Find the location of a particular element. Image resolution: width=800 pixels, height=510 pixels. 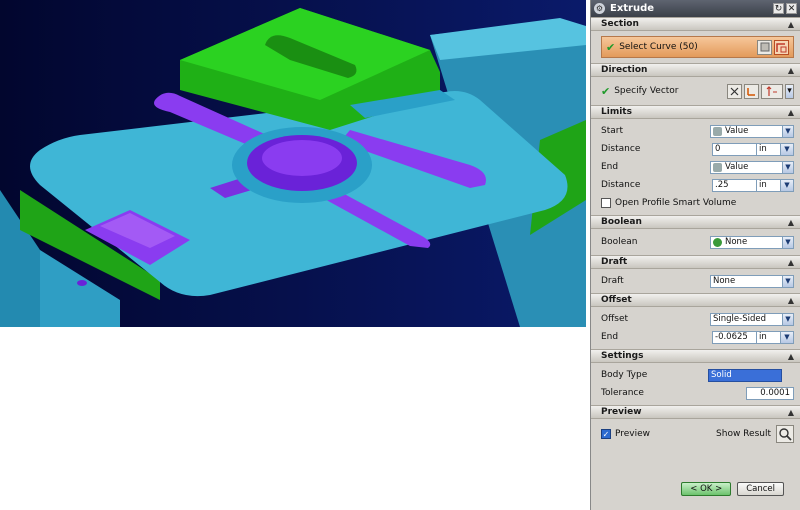

limits-header: Limits ▲ is located at coordinates (695, 112).